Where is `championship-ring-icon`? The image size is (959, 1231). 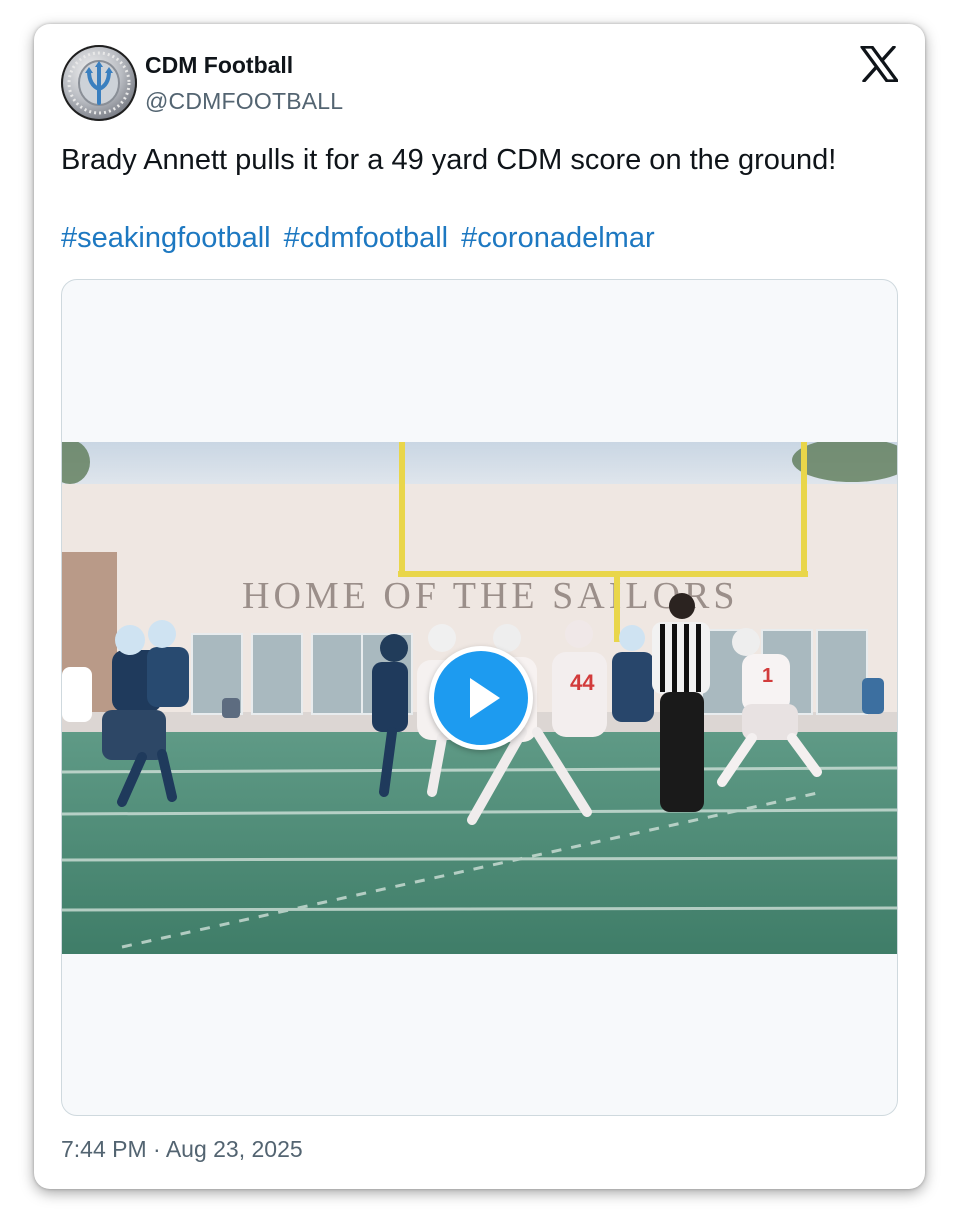 championship-ring-icon is located at coordinates (99, 83).